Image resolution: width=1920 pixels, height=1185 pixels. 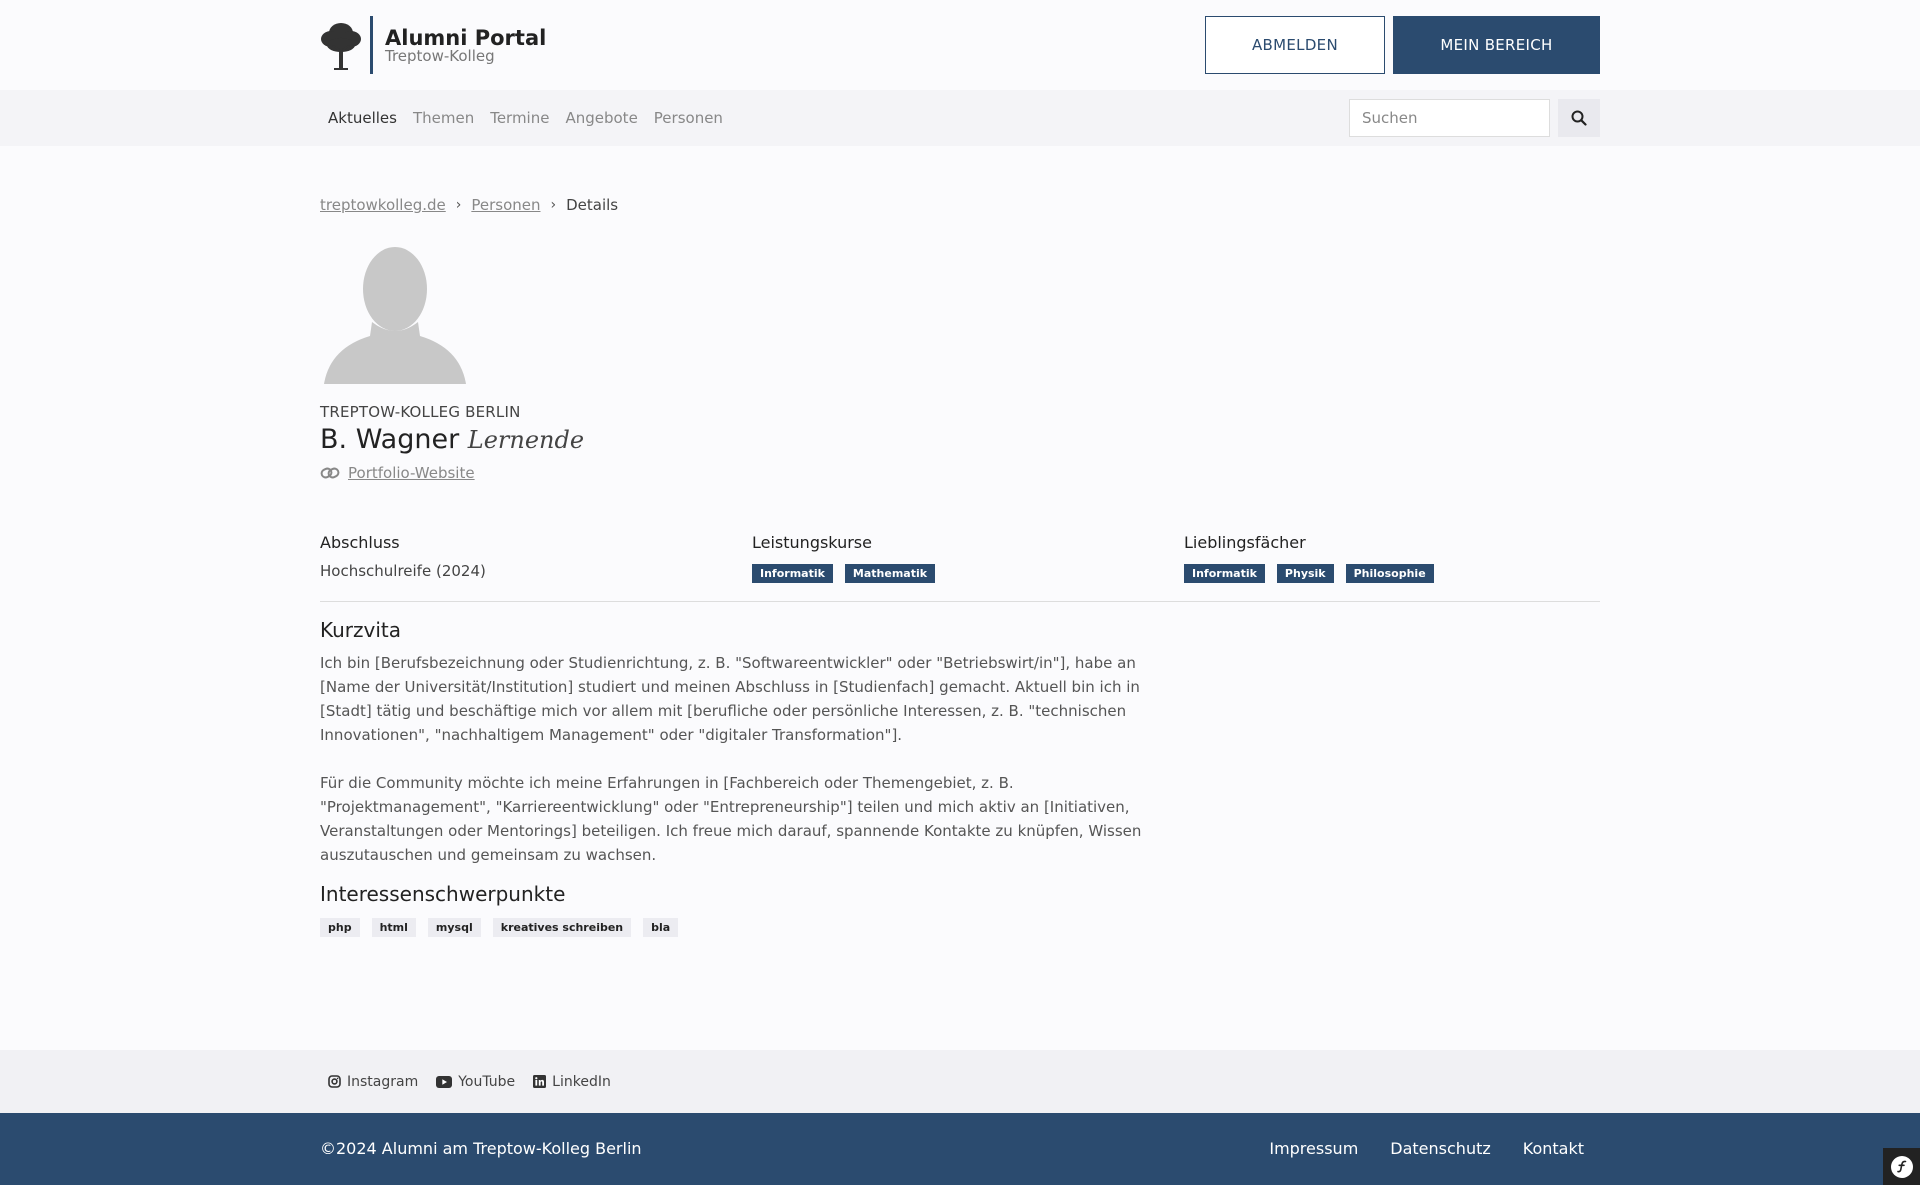 What do you see at coordinates (960, 601) in the screenshot?
I see `section-divider` at bounding box center [960, 601].